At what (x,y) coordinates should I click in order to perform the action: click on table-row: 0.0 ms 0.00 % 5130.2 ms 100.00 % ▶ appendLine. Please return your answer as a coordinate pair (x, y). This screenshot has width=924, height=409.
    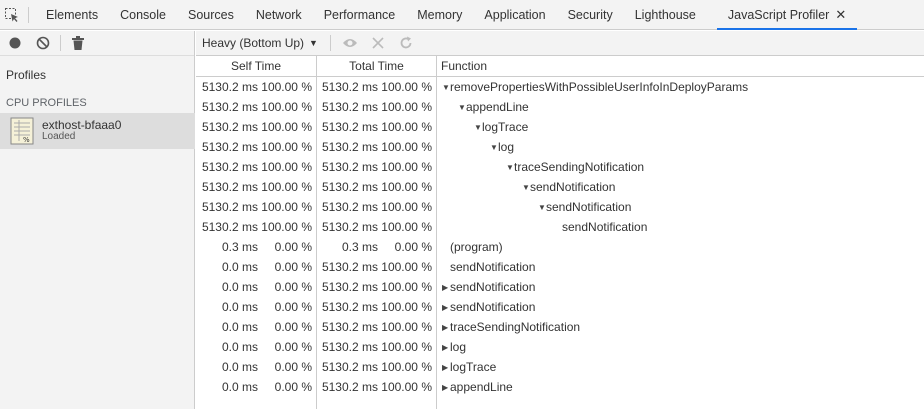
    Looking at the image, I should click on (560, 387).